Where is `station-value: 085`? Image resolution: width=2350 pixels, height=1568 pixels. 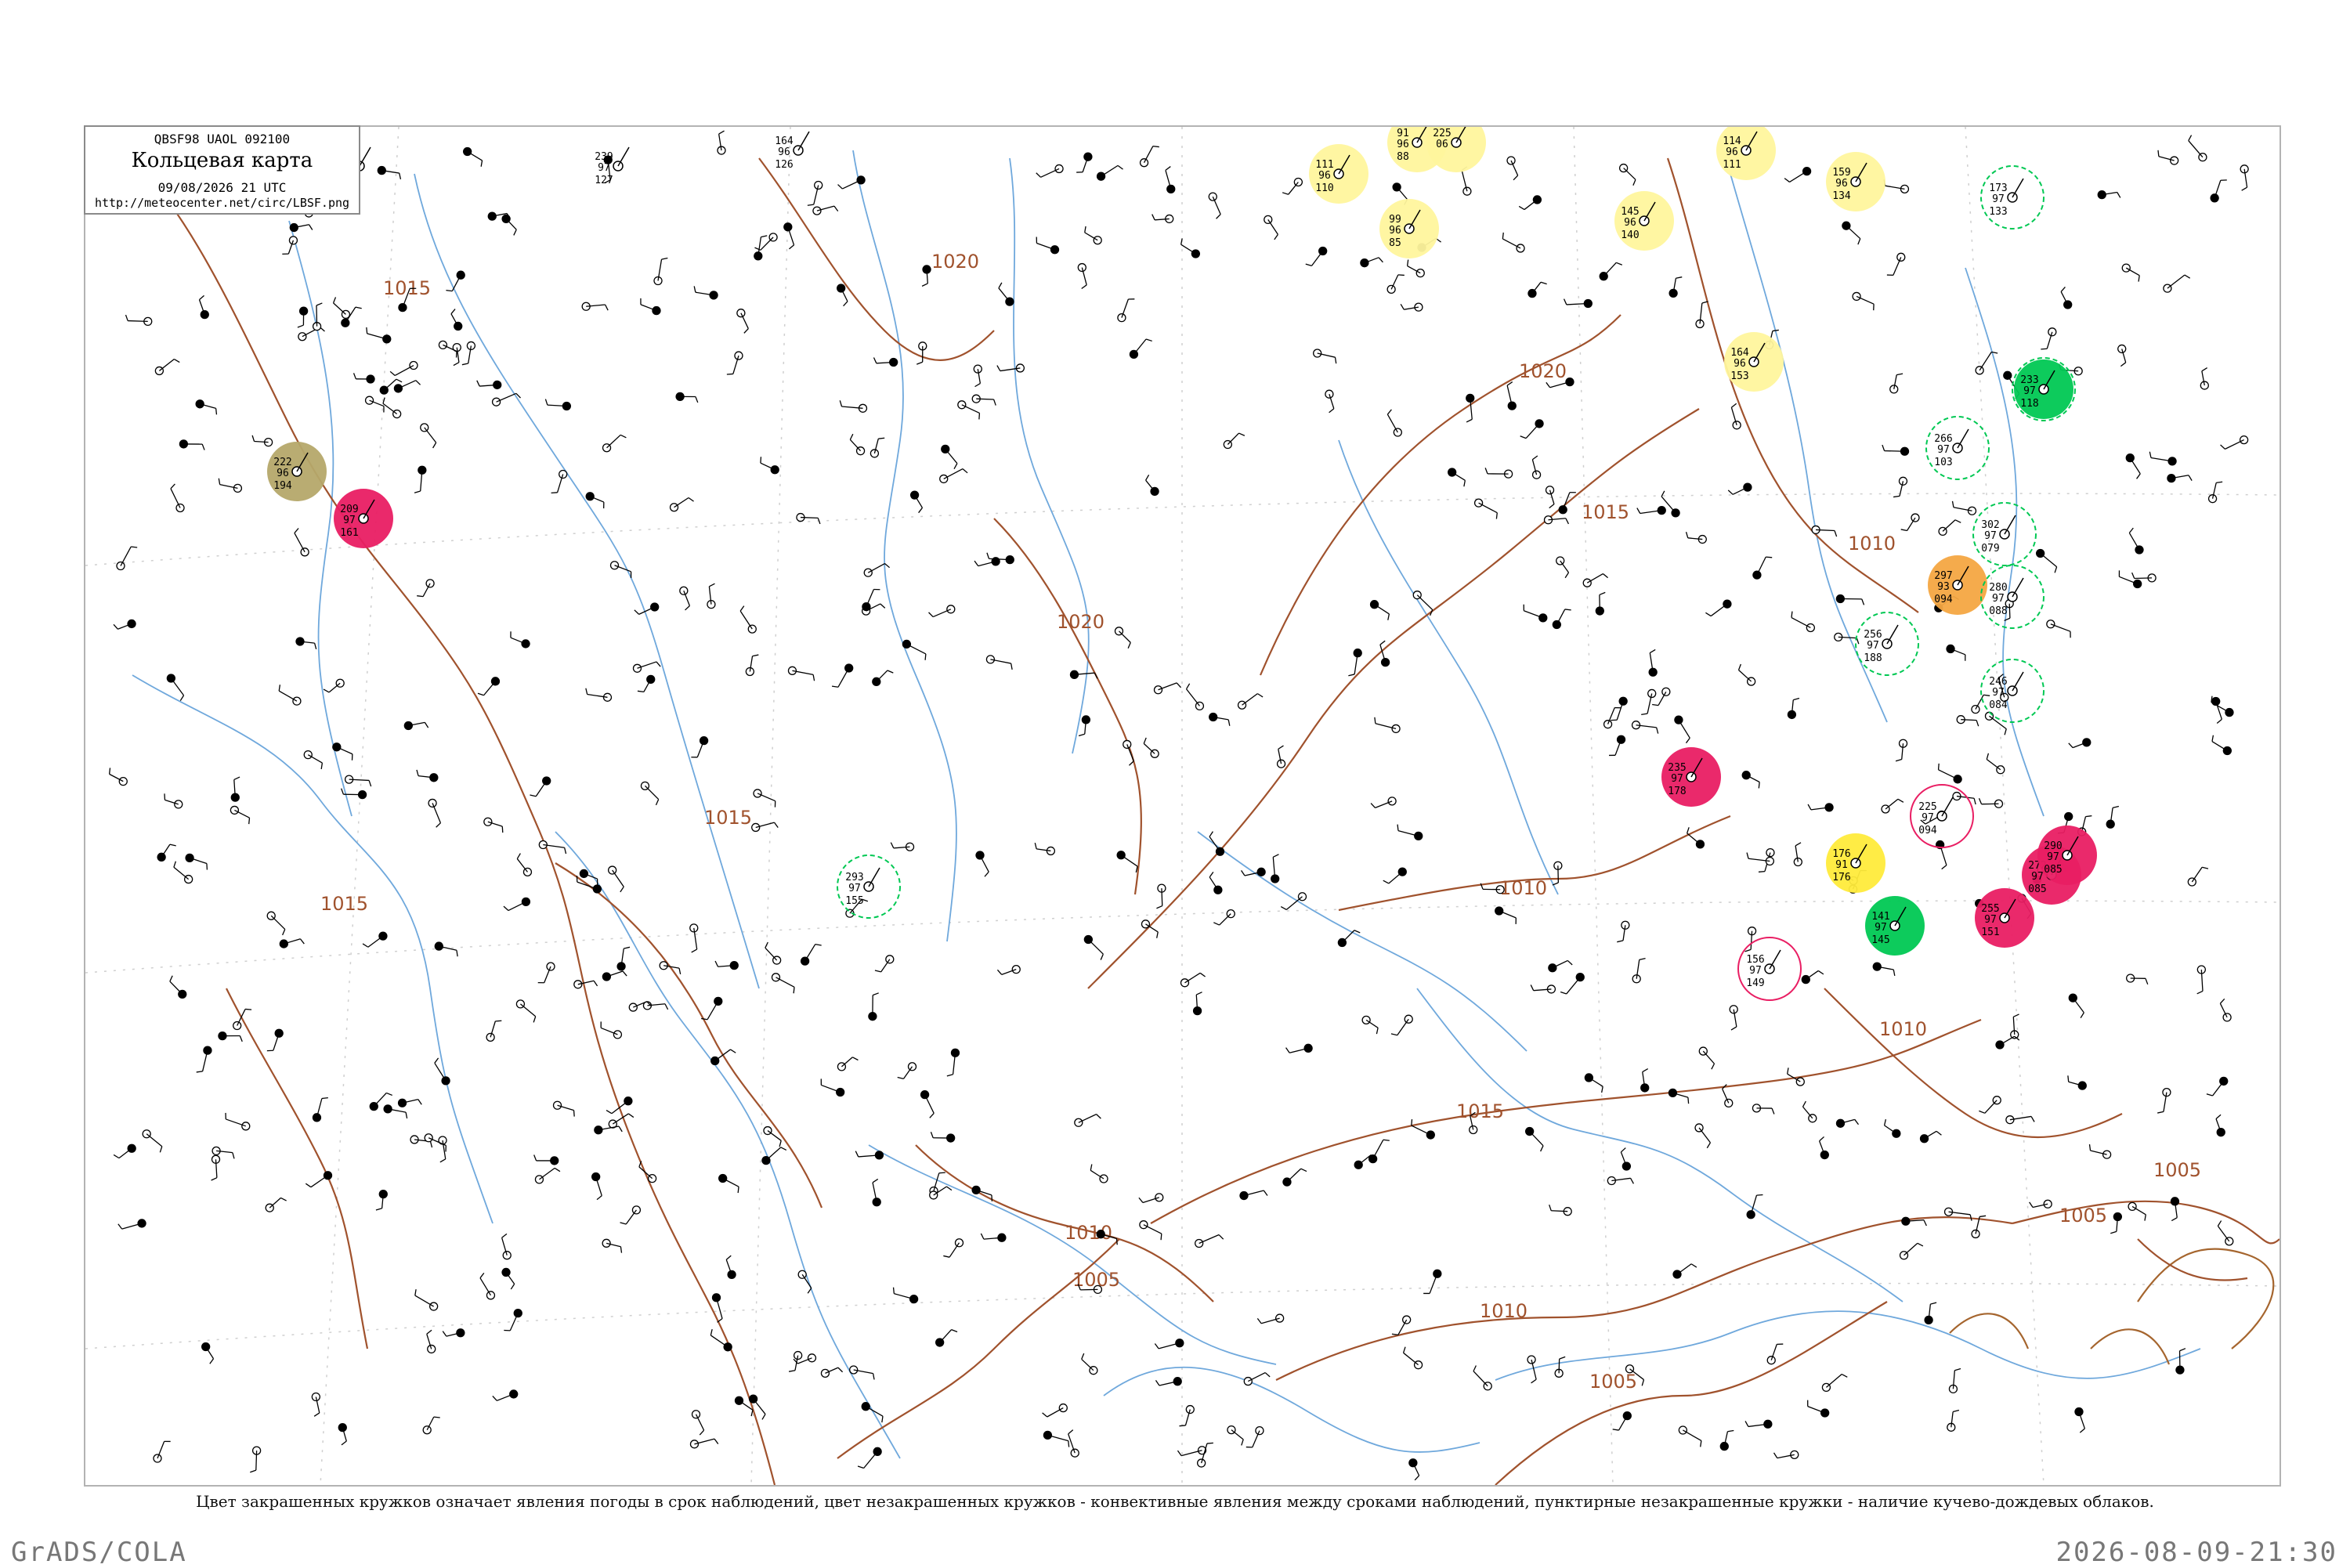 station-value: 085 is located at coordinates (2037, 889).